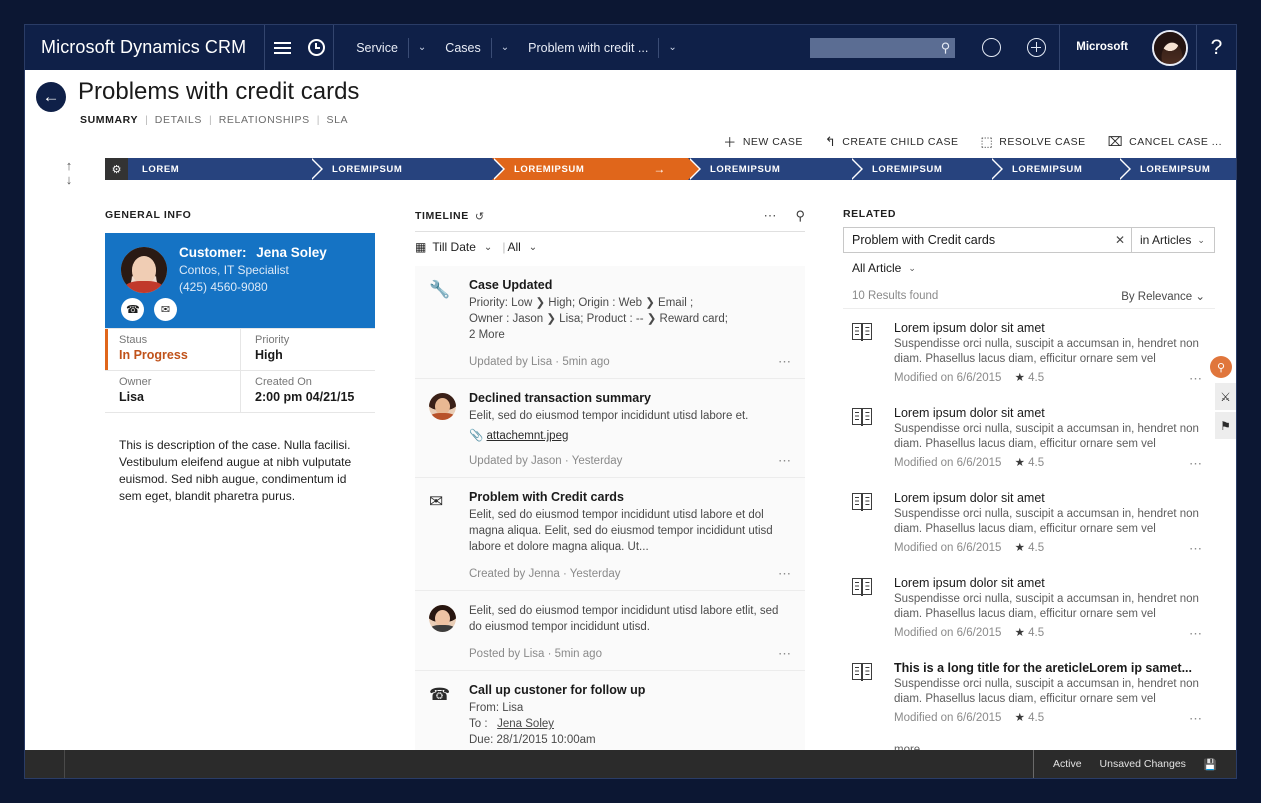  What do you see at coordinates (307, 350) in the screenshot?
I see `field-priority: Priority High` at bounding box center [307, 350].